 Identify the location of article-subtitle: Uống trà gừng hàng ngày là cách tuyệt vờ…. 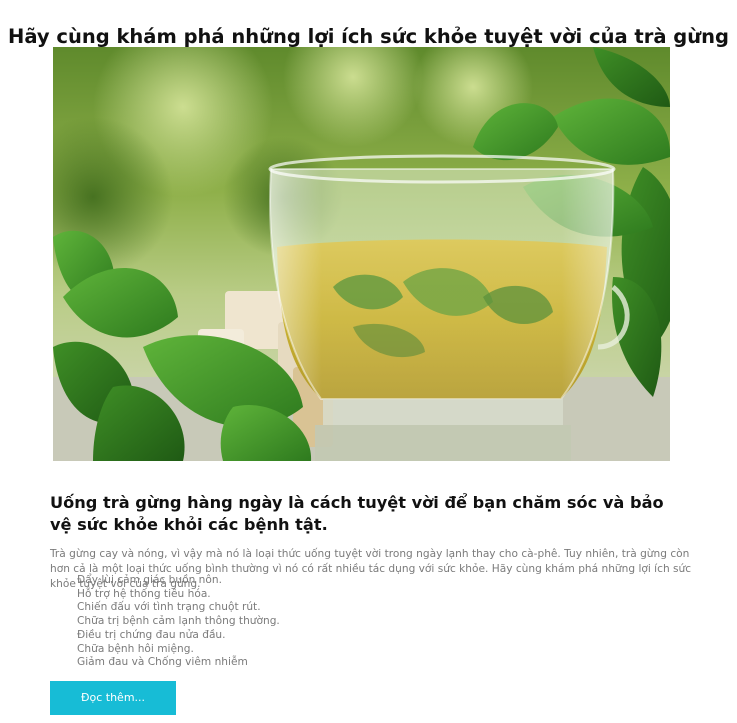
(357, 514).